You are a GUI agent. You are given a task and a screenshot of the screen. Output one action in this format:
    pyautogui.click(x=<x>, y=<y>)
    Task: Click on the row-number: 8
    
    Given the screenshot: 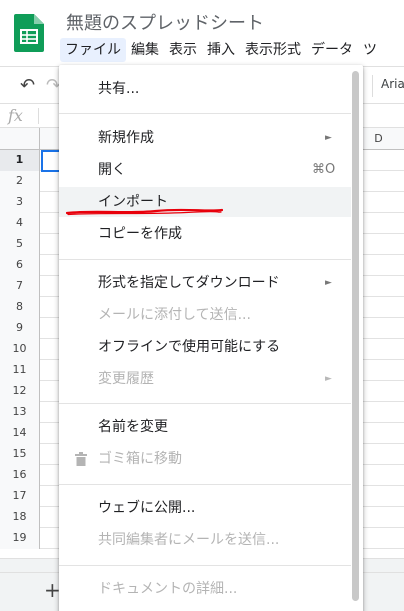 What is the action you would take?
    pyautogui.click(x=20, y=307)
    